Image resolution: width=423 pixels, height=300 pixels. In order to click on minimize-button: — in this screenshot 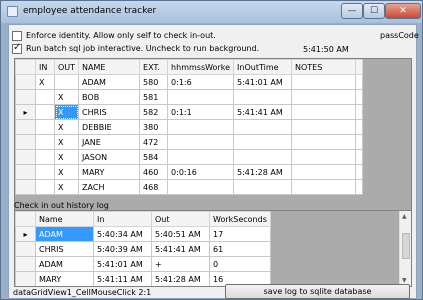, I will do `click(352, 11)`.